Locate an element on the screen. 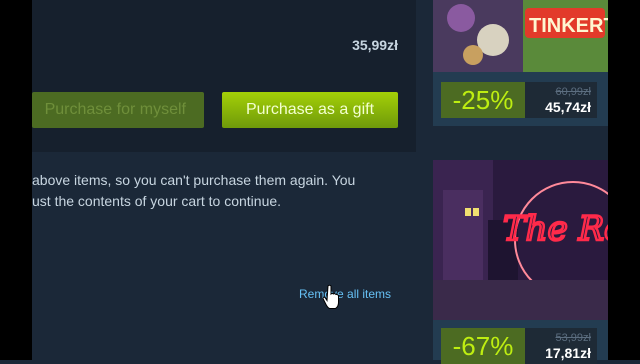 The image size is (640, 364). game-card-tinkertown: TINKERTA -25% 60,99zł 45,74zł is located at coordinates (520, 63).